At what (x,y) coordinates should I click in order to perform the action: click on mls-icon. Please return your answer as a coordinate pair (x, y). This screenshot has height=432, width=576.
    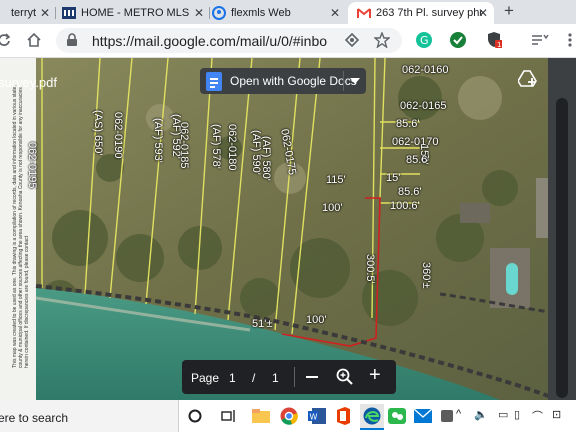
    Looking at the image, I should click on (69, 13).